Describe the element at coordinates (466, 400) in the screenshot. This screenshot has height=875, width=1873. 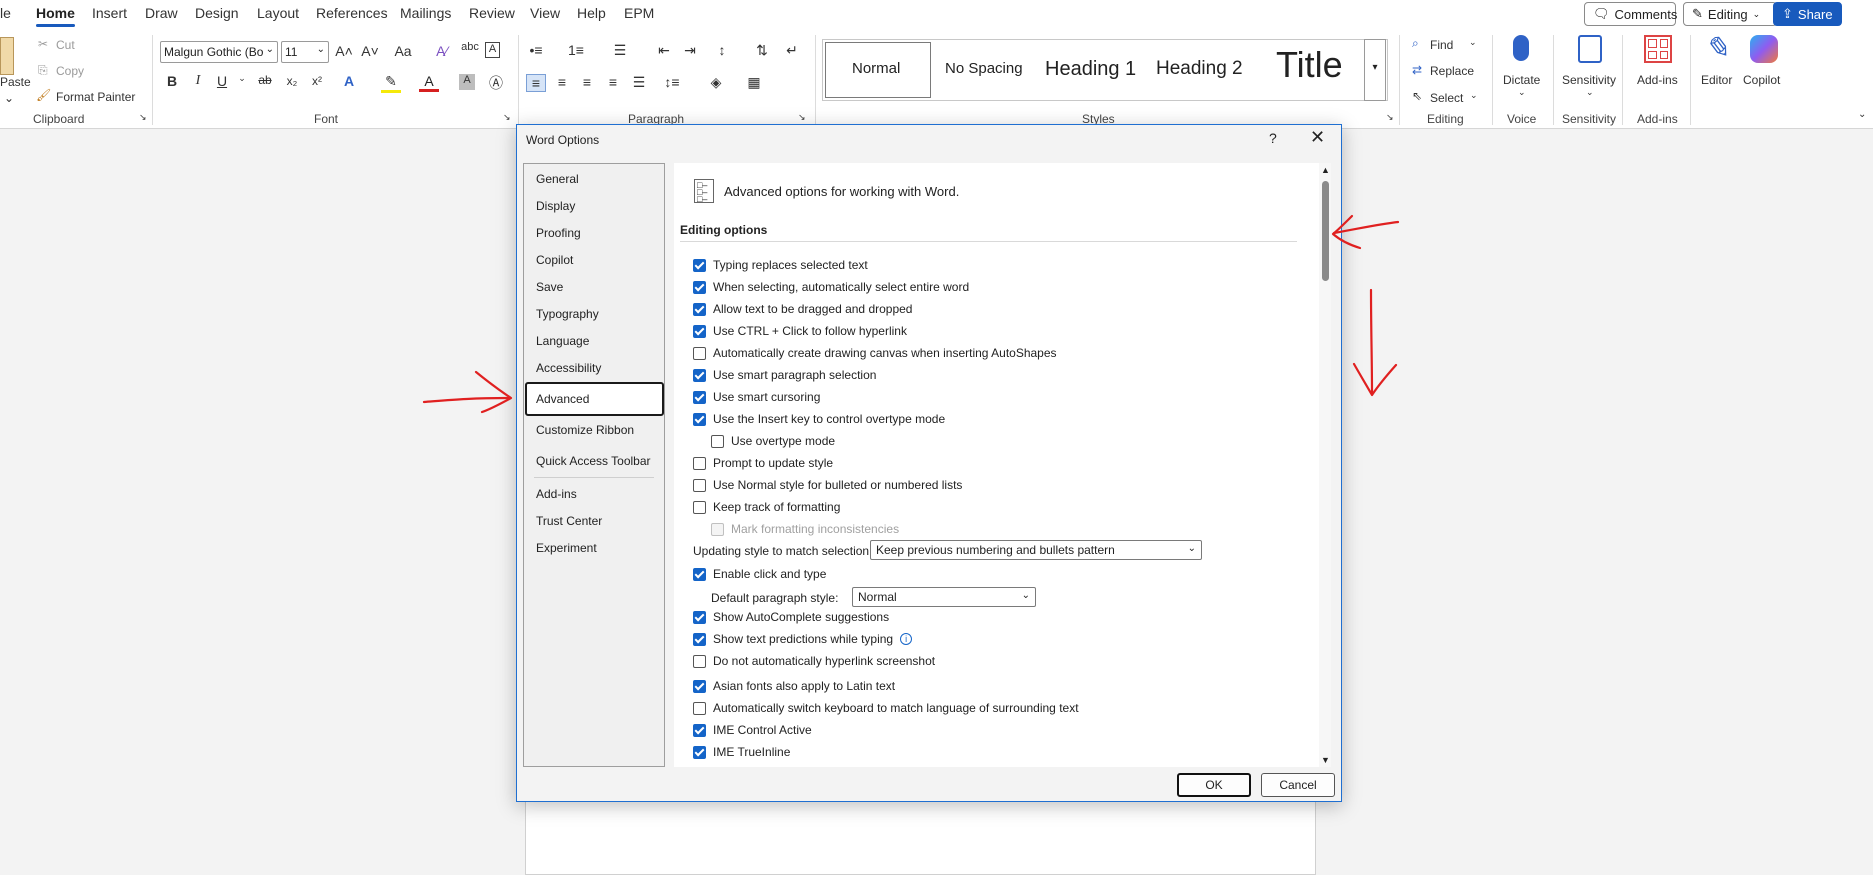
I see `right-arrow-shaft` at that location.